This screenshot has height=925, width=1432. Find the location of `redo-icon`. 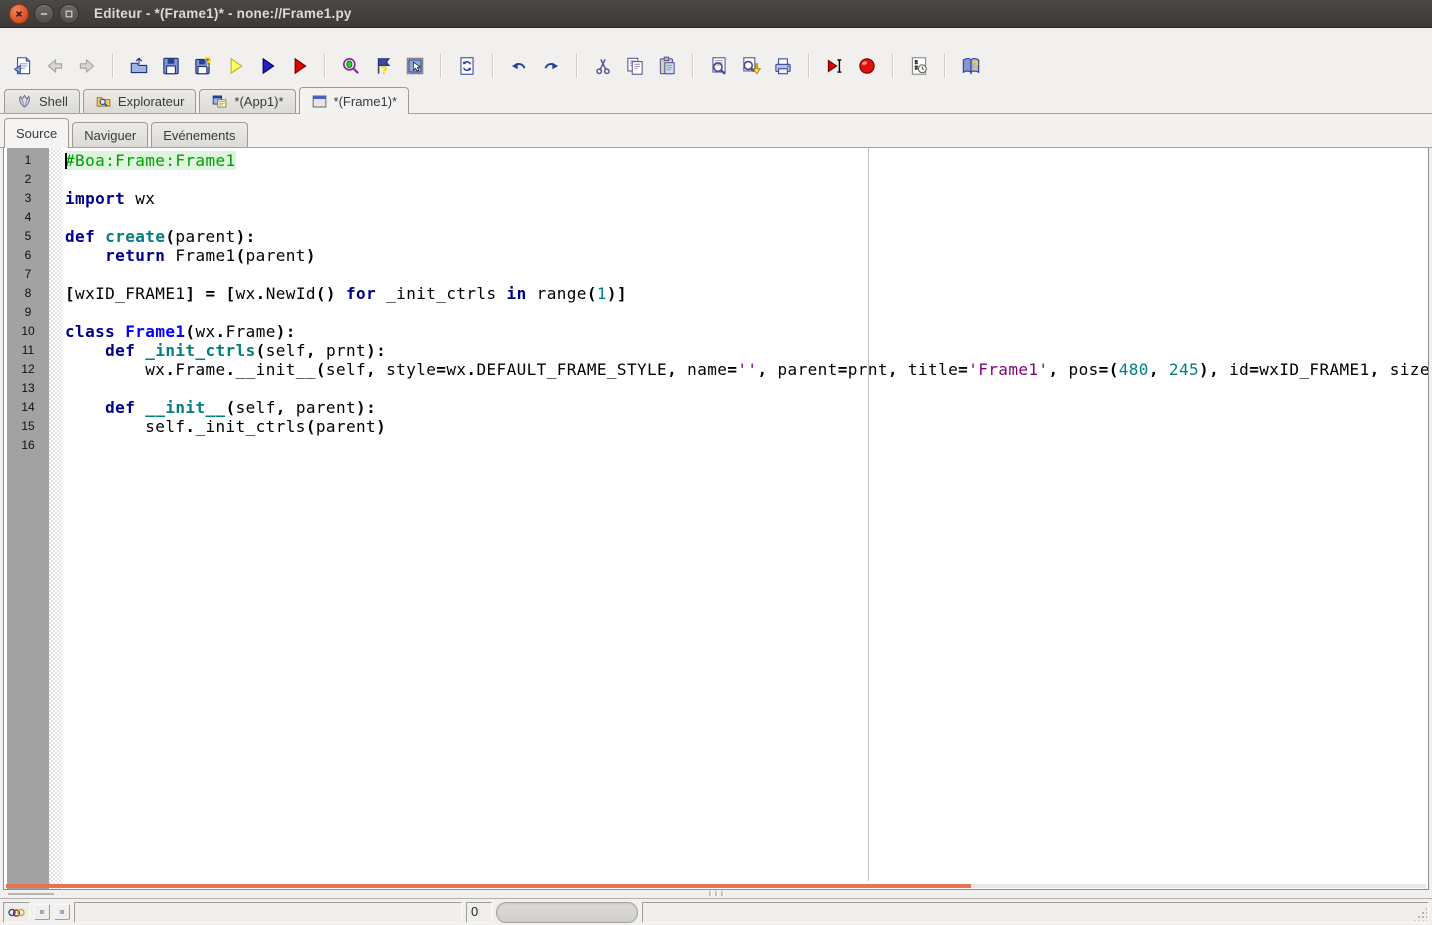

redo-icon is located at coordinates (551, 66).